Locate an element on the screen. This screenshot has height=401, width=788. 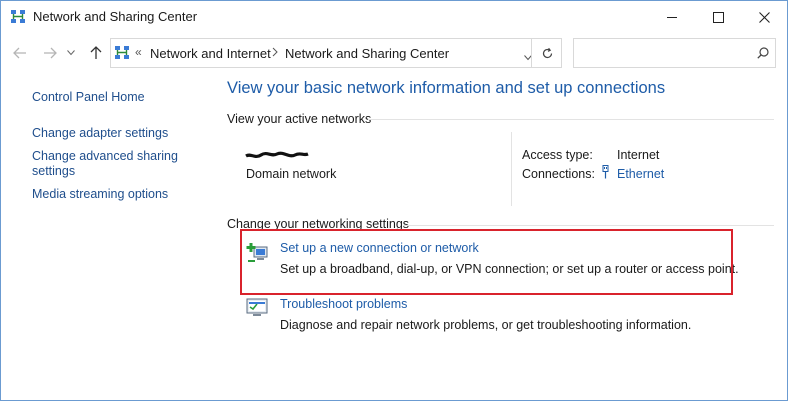
breadcrumb-overflow: « is located at coordinates (138, 52).